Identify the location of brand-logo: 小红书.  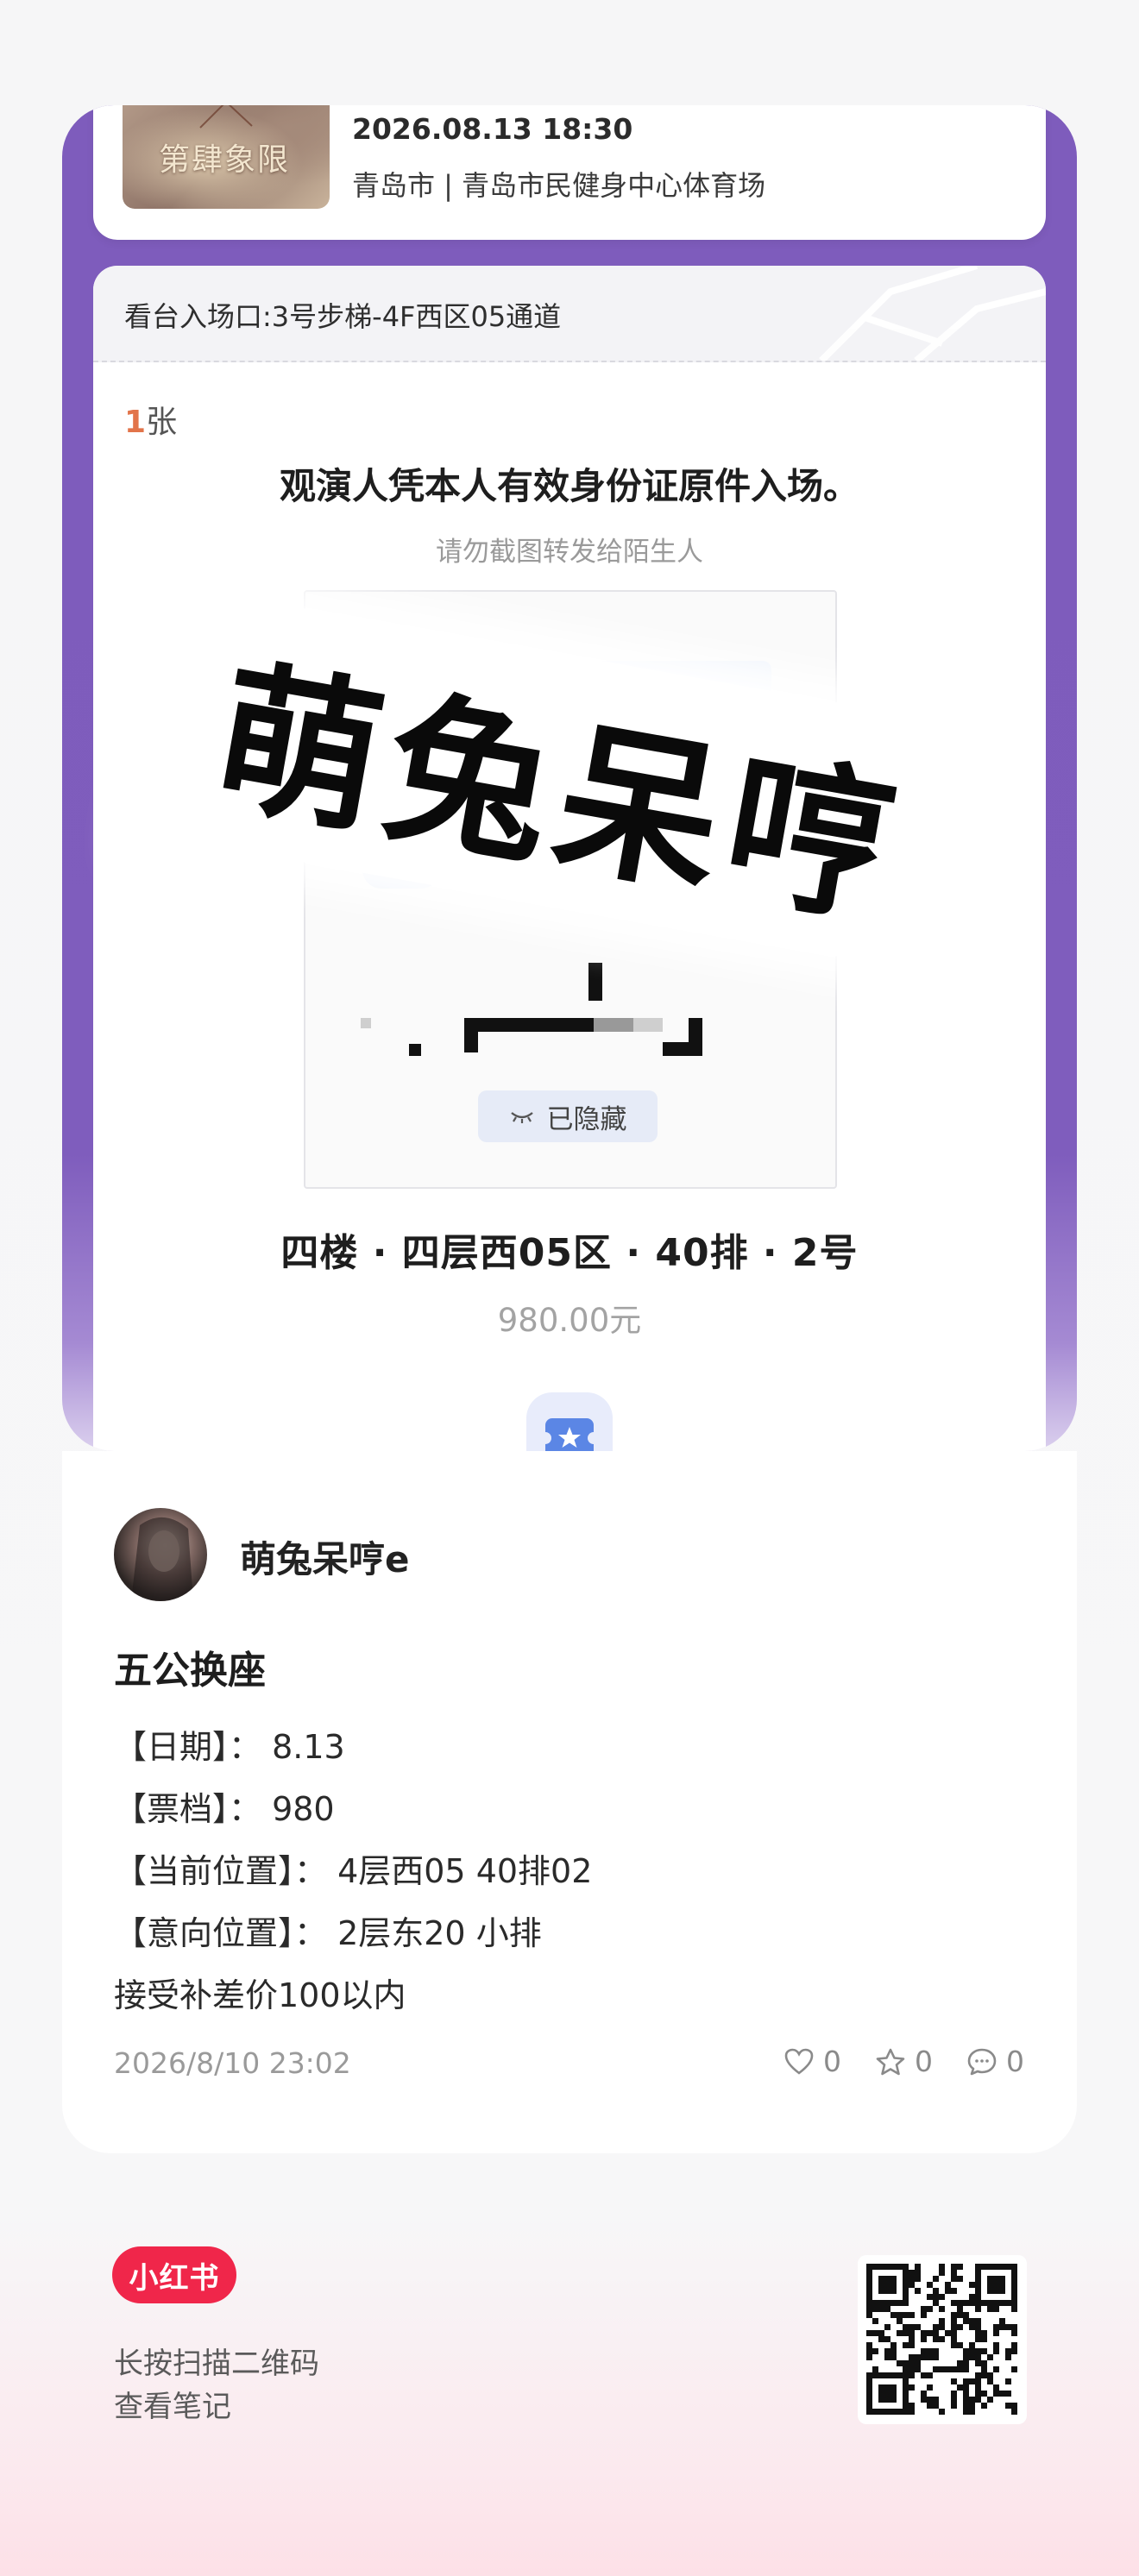
(174, 2274).